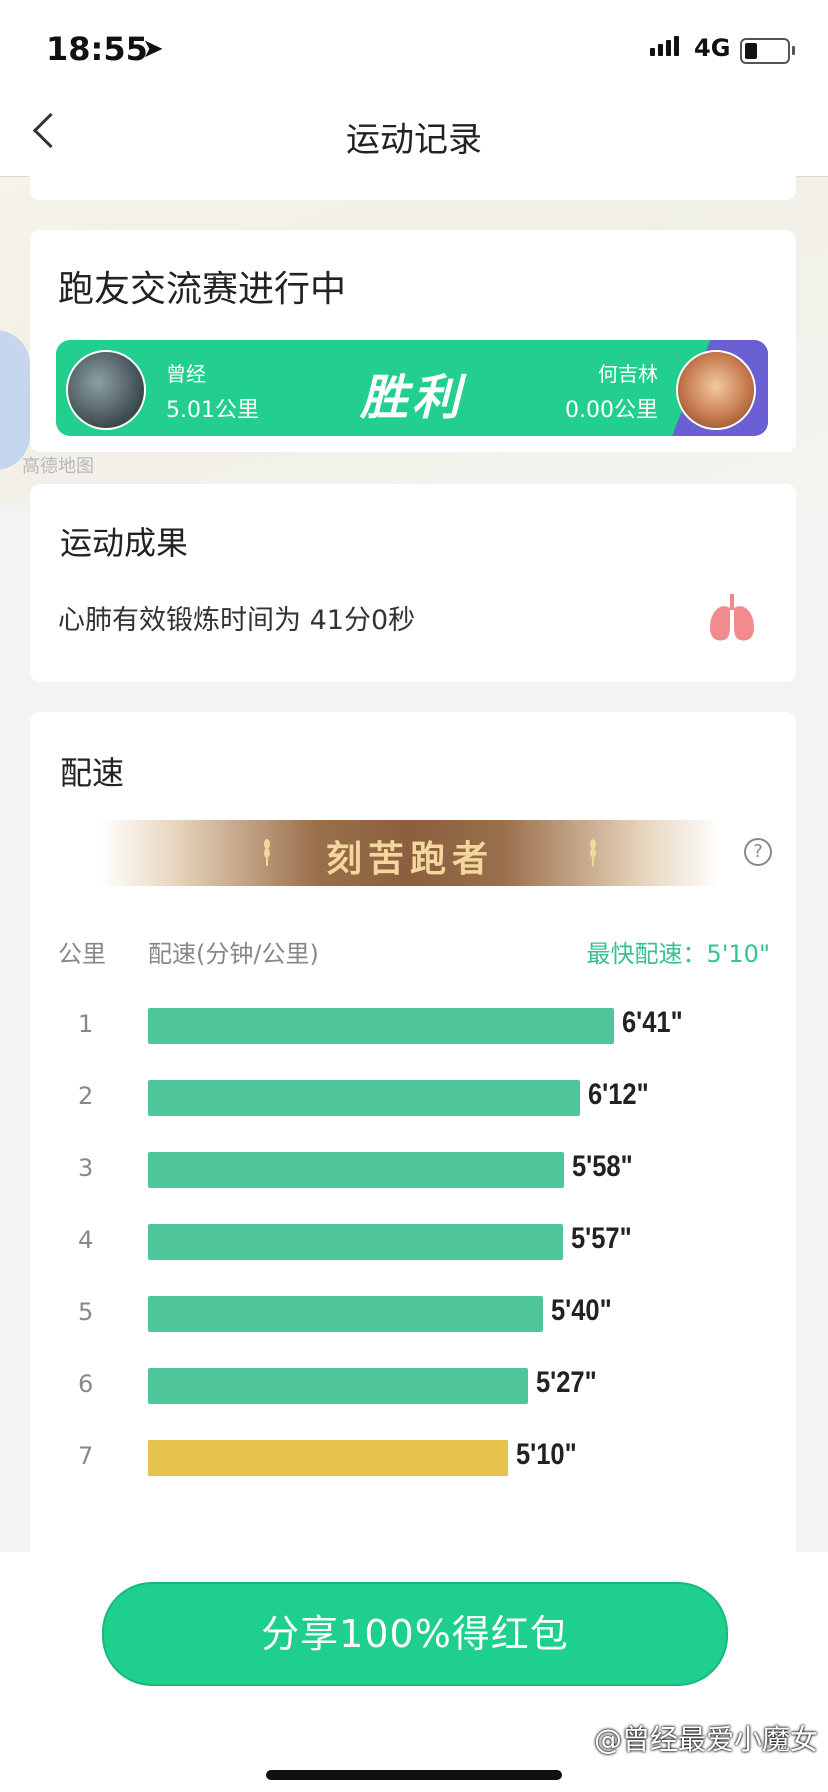 The image size is (828, 1792). What do you see at coordinates (92, 773) in the screenshot?
I see `pace-title: 配速` at bounding box center [92, 773].